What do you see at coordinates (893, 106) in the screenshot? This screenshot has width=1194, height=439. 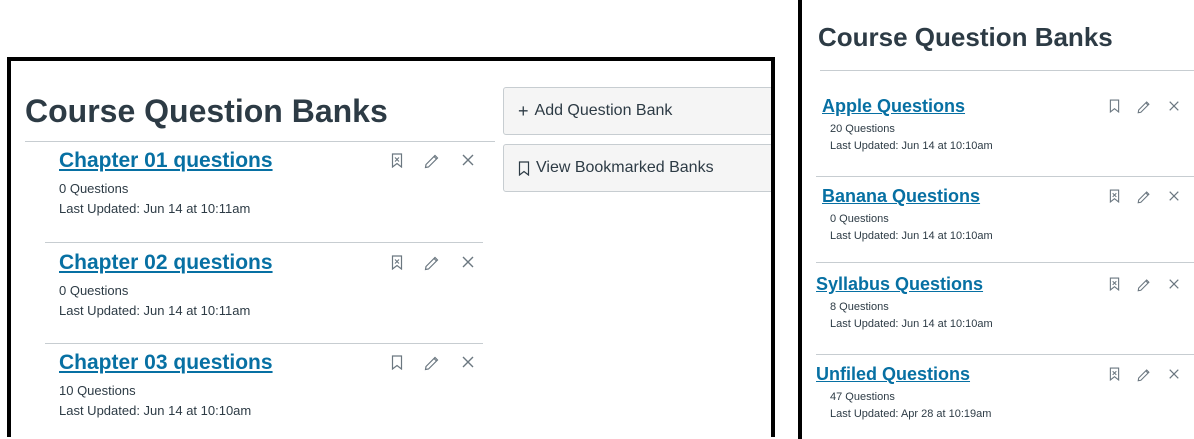 I see `bank-title-link: Apple Questions` at bounding box center [893, 106].